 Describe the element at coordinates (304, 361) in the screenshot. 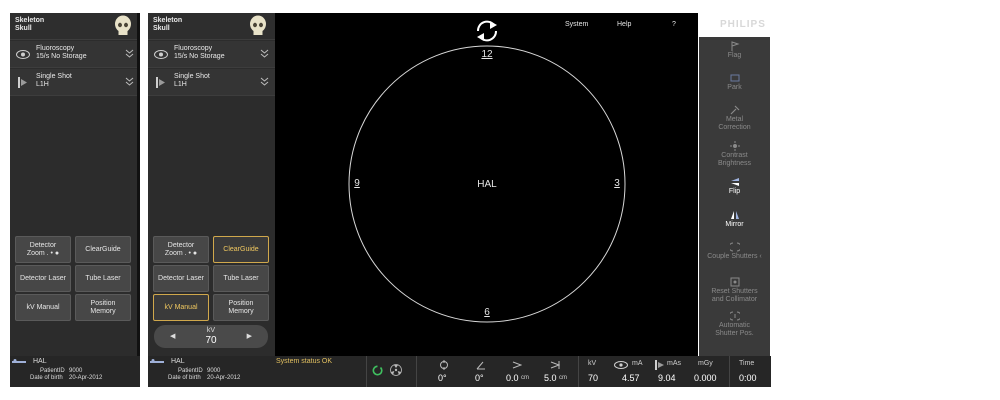

I see `system-status: System status OK` at that location.